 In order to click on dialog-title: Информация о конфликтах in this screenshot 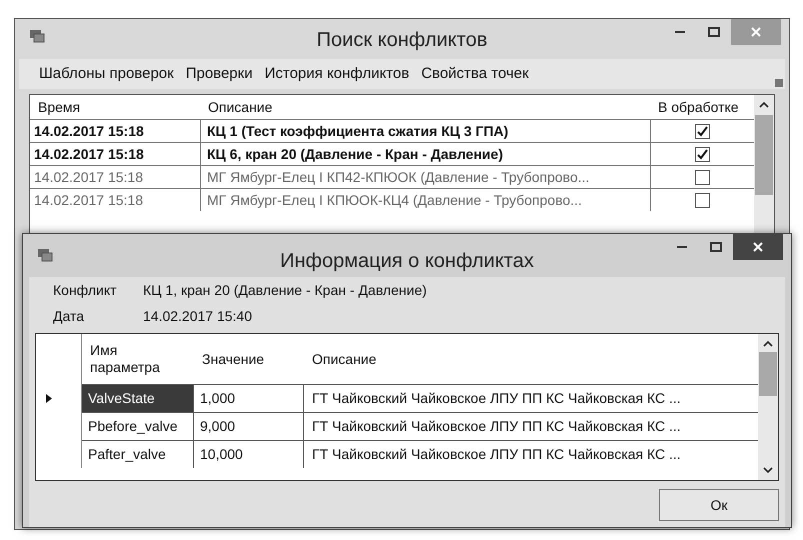, I will do `click(407, 261)`.